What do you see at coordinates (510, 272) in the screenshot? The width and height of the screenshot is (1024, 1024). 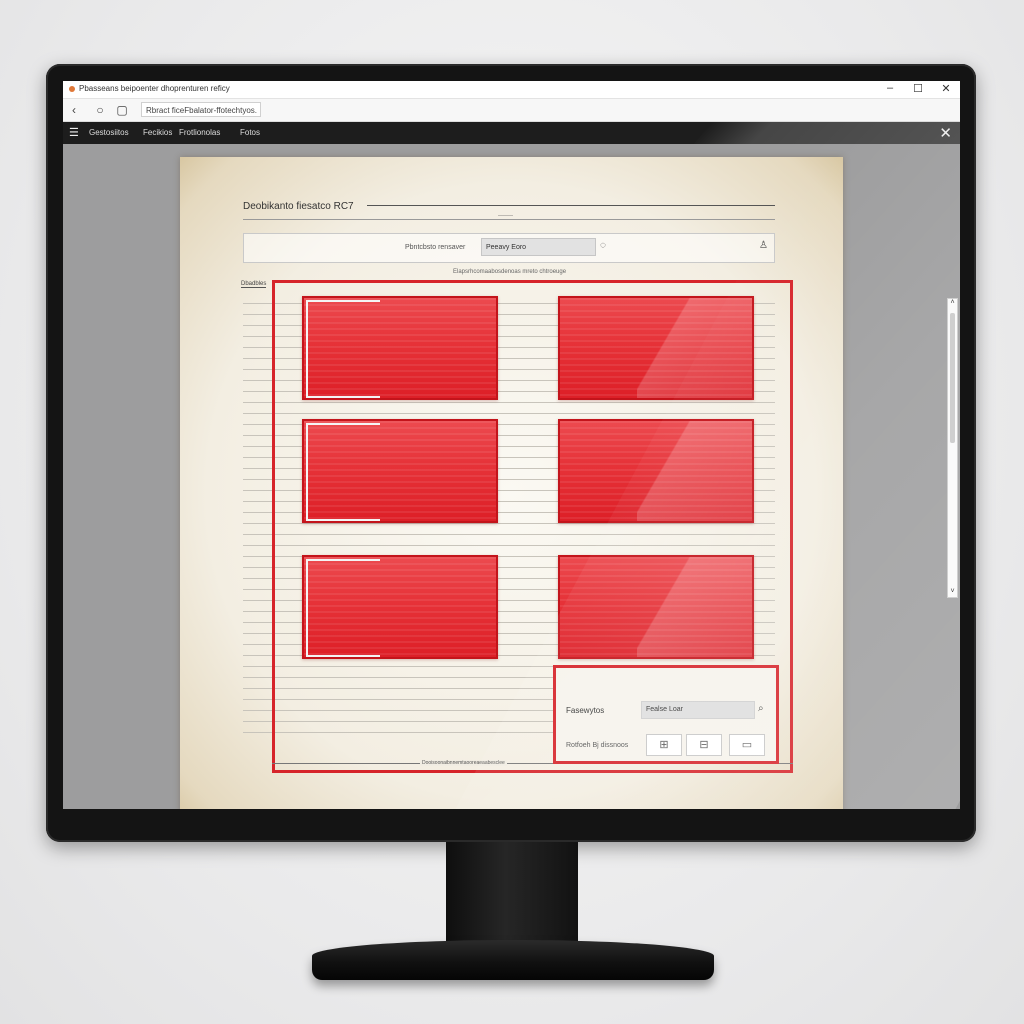 I see `grid-caption: Elapsrhcomaabosdenoas mreto chtroeuge` at bounding box center [510, 272].